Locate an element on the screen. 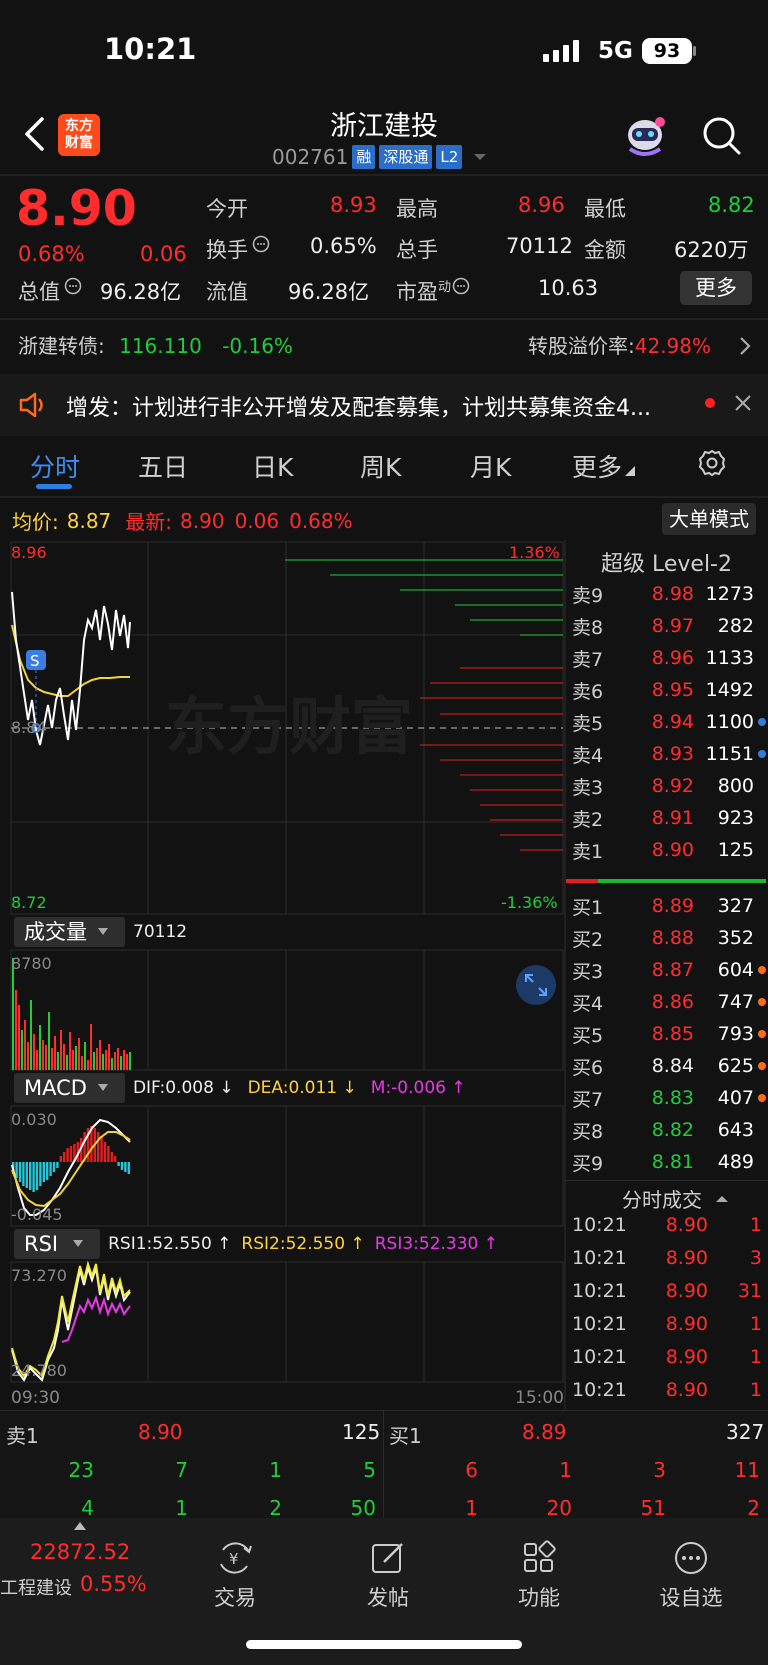 Image resolution: width=768 pixels, height=1665 pixels. level2-title: 超级 Level-2 is located at coordinates (666, 562).